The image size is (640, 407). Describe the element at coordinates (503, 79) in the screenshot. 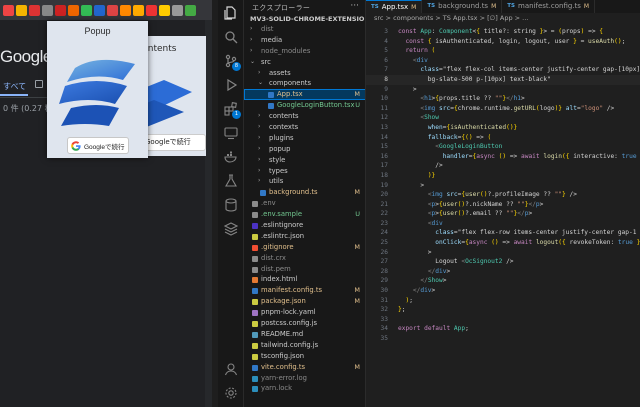

I see `code-line: 8 bg-slate-500 p-[10px] text-black"` at that location.